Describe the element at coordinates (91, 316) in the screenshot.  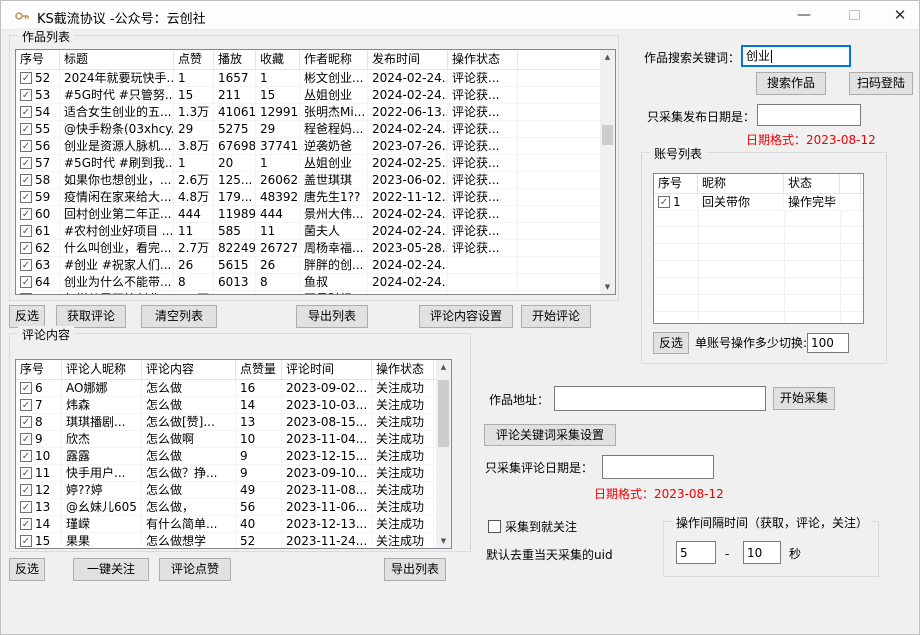
I see `get-comments-button: 获取评论` at that location.